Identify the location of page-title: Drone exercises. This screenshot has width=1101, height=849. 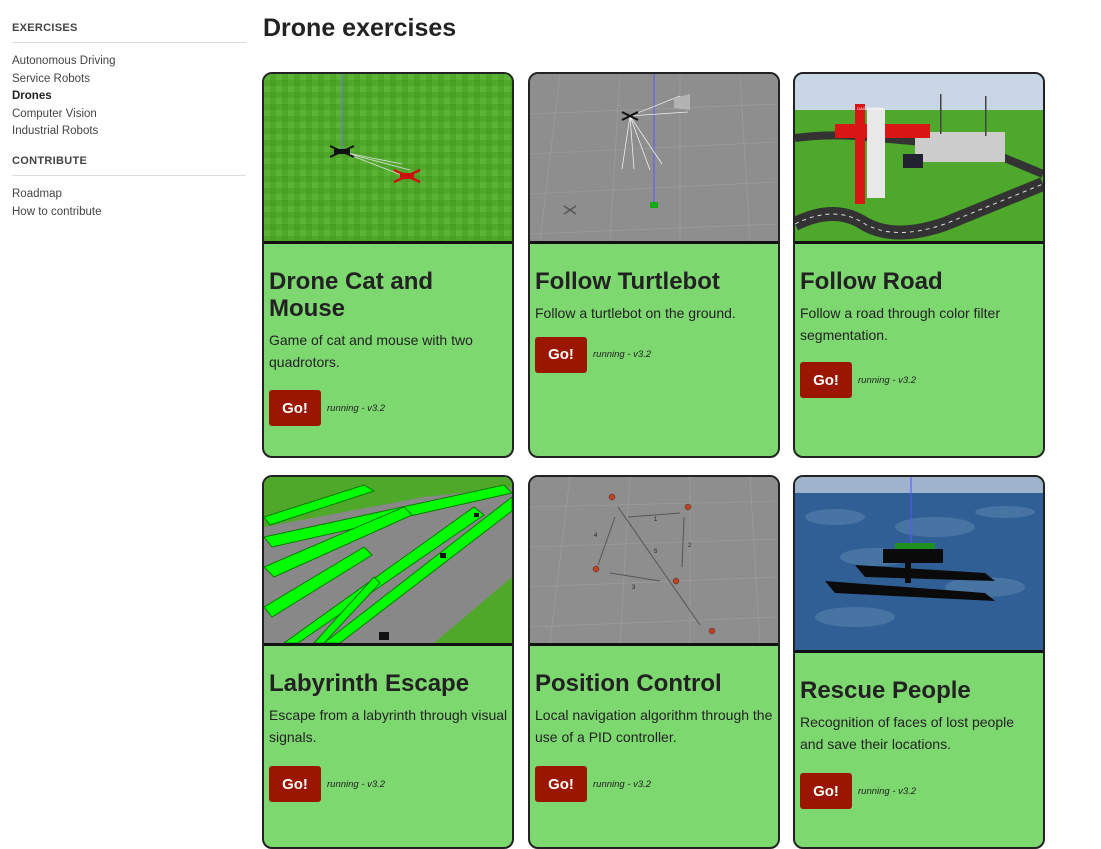
(360, 28).